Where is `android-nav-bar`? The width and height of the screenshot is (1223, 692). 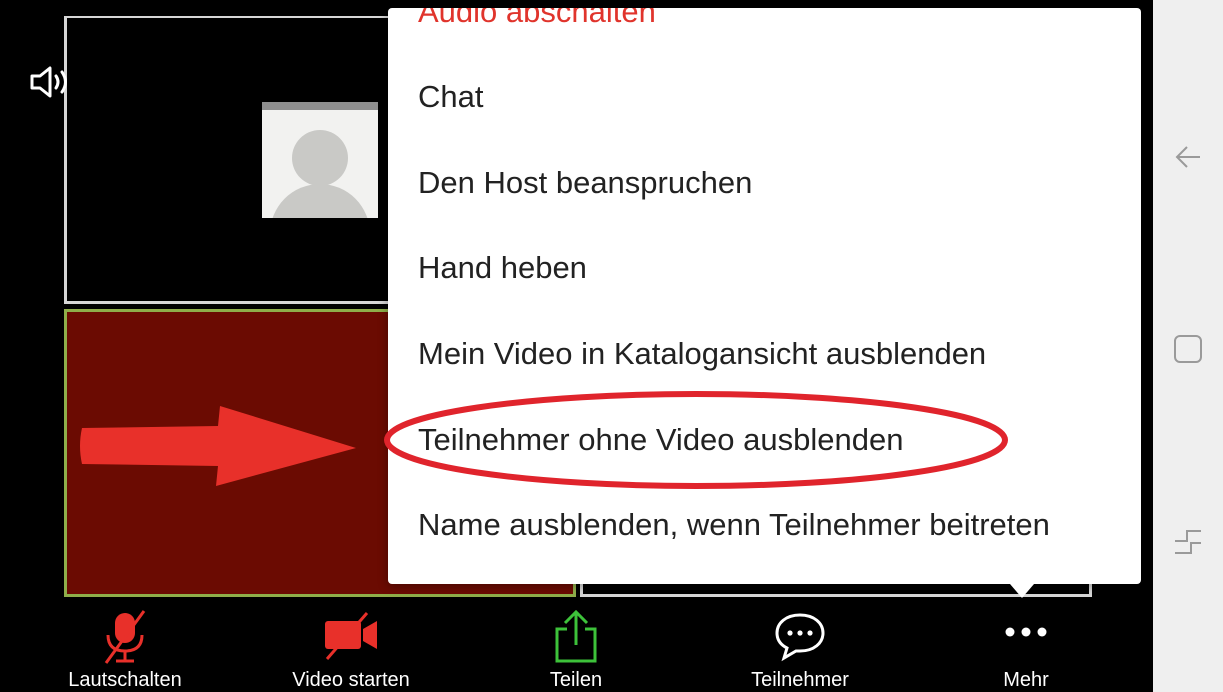
android-nav-bar is located at coordinates (1188, 346).